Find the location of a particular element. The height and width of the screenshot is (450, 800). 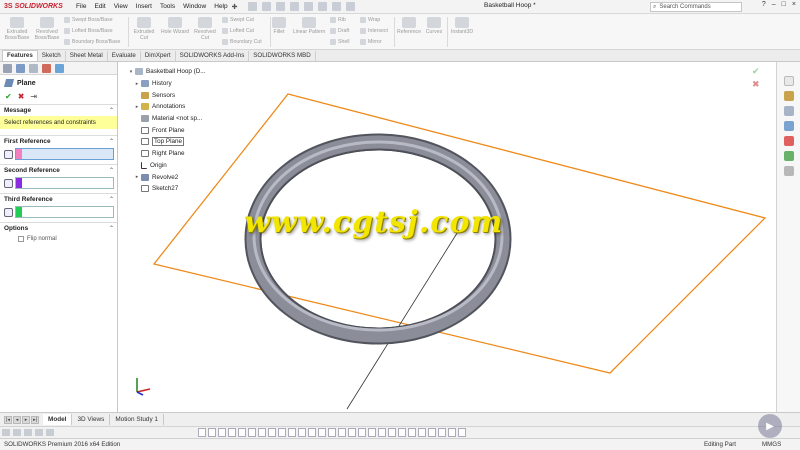

first-reference-header: First Reference ⌃ is located at coordinates (58, 140).